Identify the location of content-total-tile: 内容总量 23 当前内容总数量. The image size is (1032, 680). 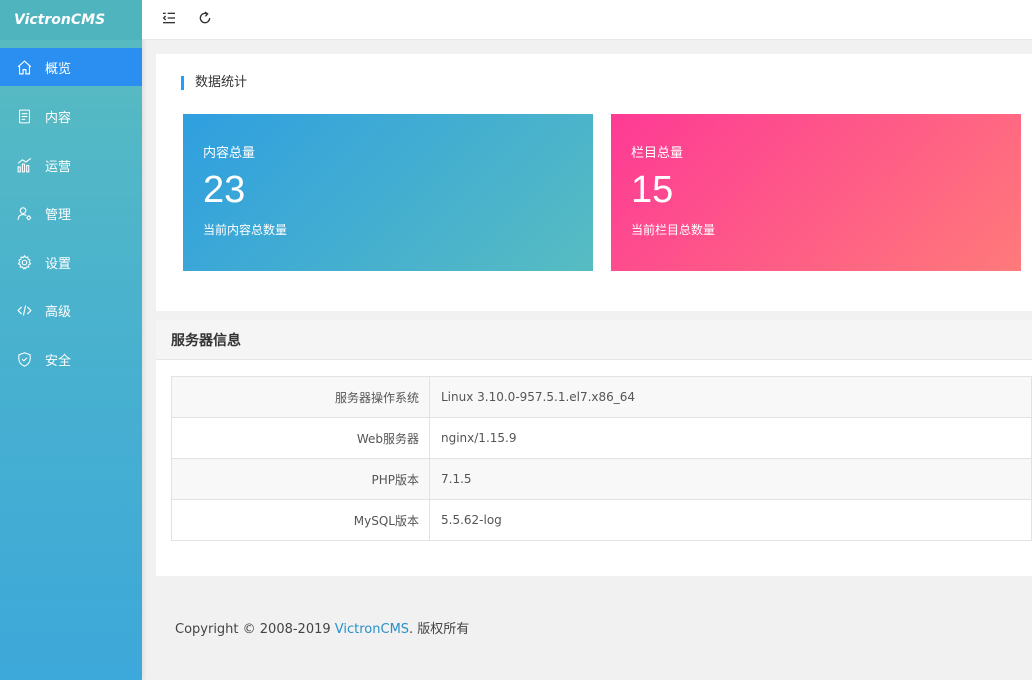
(388, 192).